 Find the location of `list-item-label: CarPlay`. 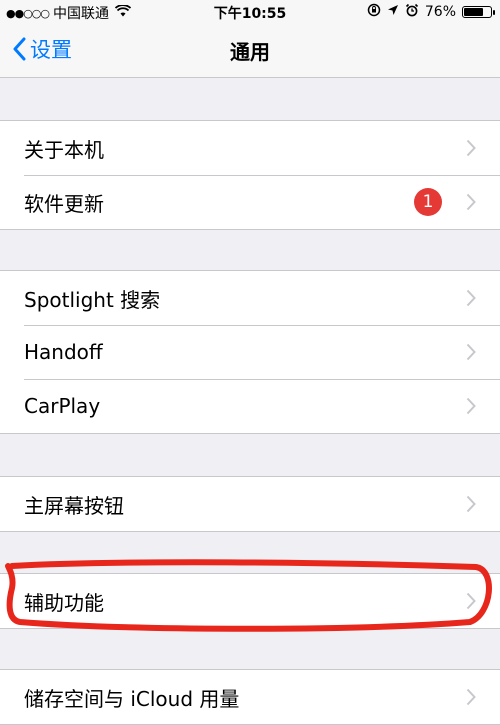

list-item-label: CarPlay is located at coordinates (62, 406).